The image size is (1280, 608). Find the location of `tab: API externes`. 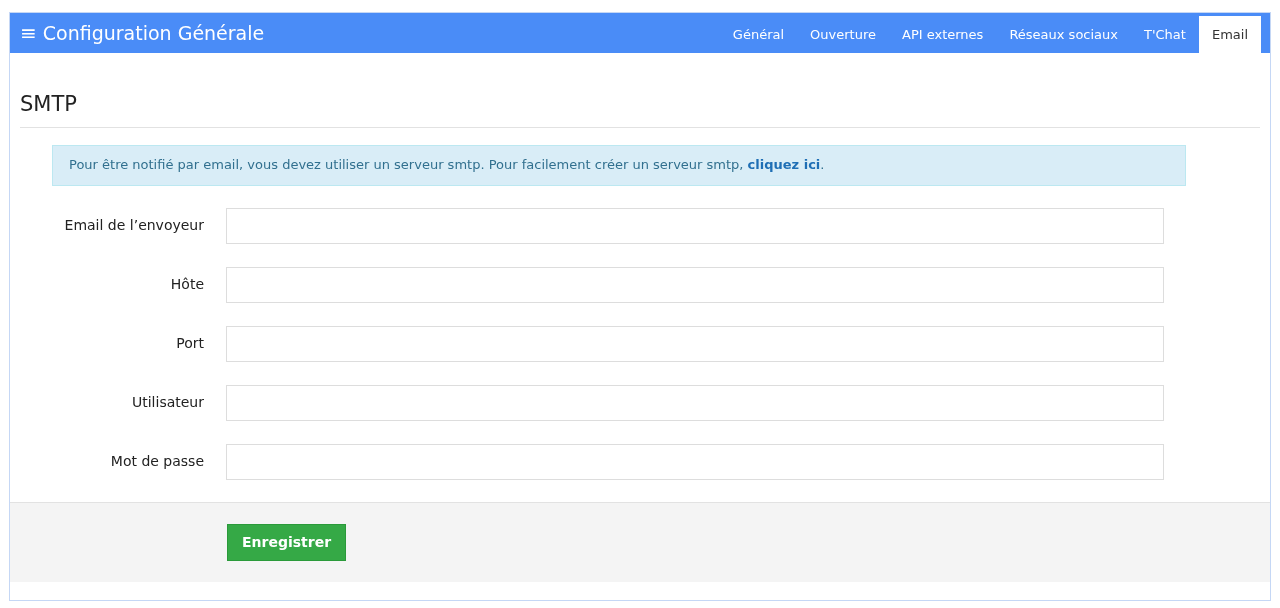

tab: API externes is located at coordinates (943, 34).